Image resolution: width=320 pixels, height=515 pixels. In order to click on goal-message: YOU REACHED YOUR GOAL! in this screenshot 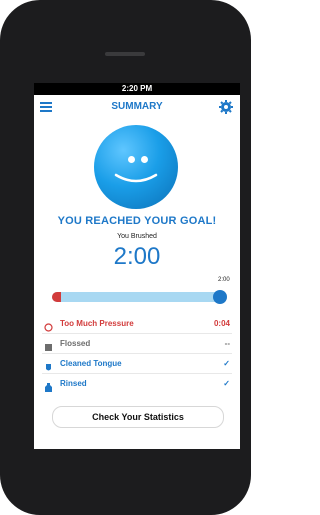, I will do `click(137, 221)`.